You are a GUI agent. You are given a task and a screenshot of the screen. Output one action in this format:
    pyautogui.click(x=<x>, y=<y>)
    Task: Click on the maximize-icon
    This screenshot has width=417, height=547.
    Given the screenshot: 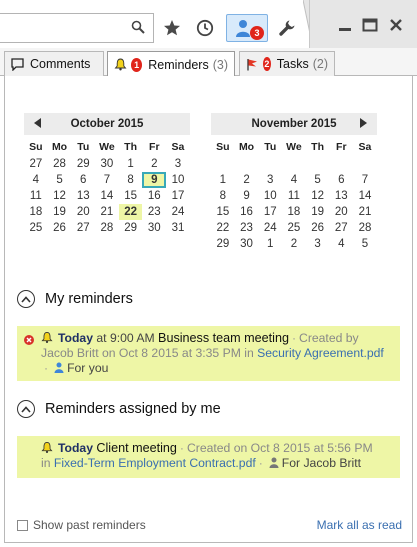 What is the action you would take?
    pyautogui.click(x=370, y=25)
    